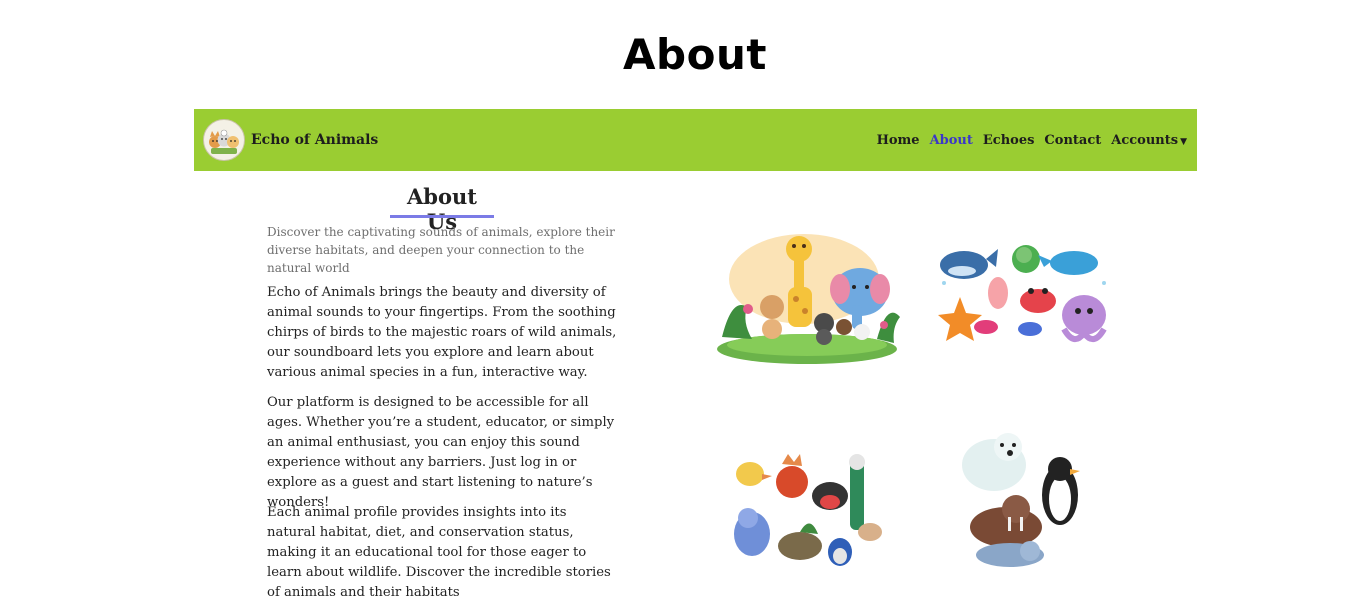 The image size is (1366, 613). I want to click on page-heading: About, so click(695, 54).